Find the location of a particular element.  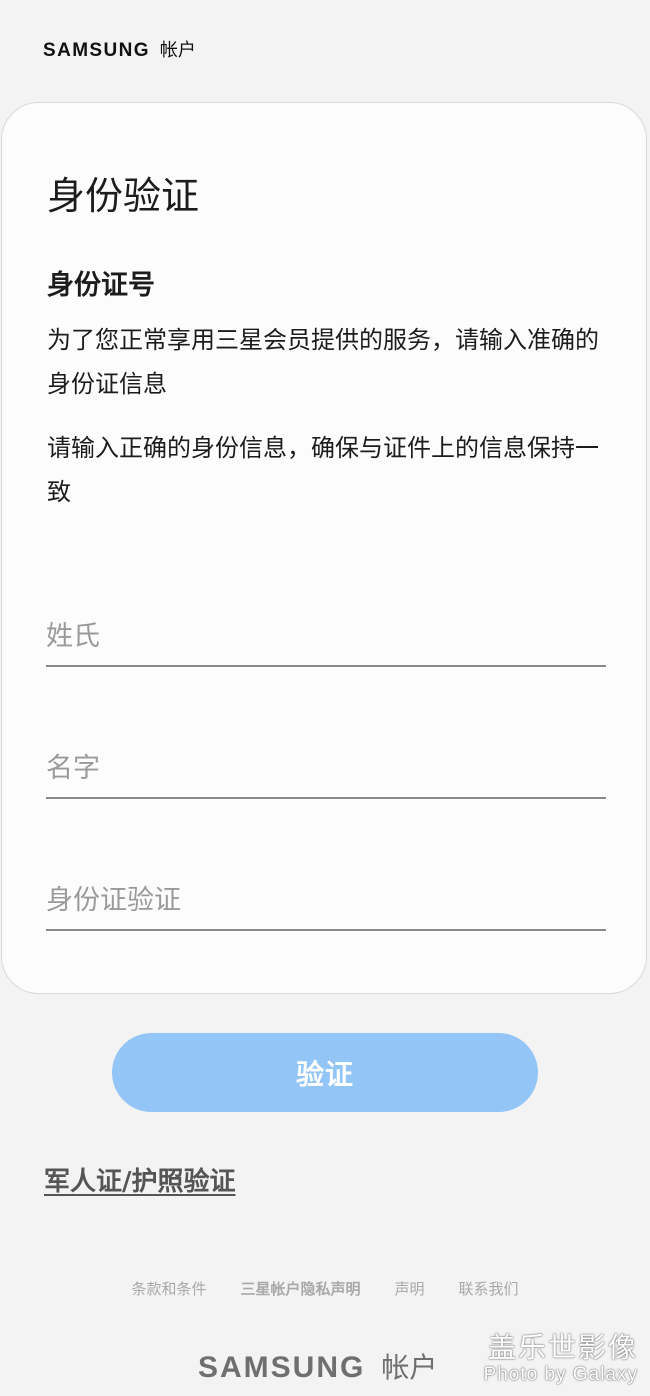

header-brand: SAMSUNG 帐户 is located at coordinates (119, 49).